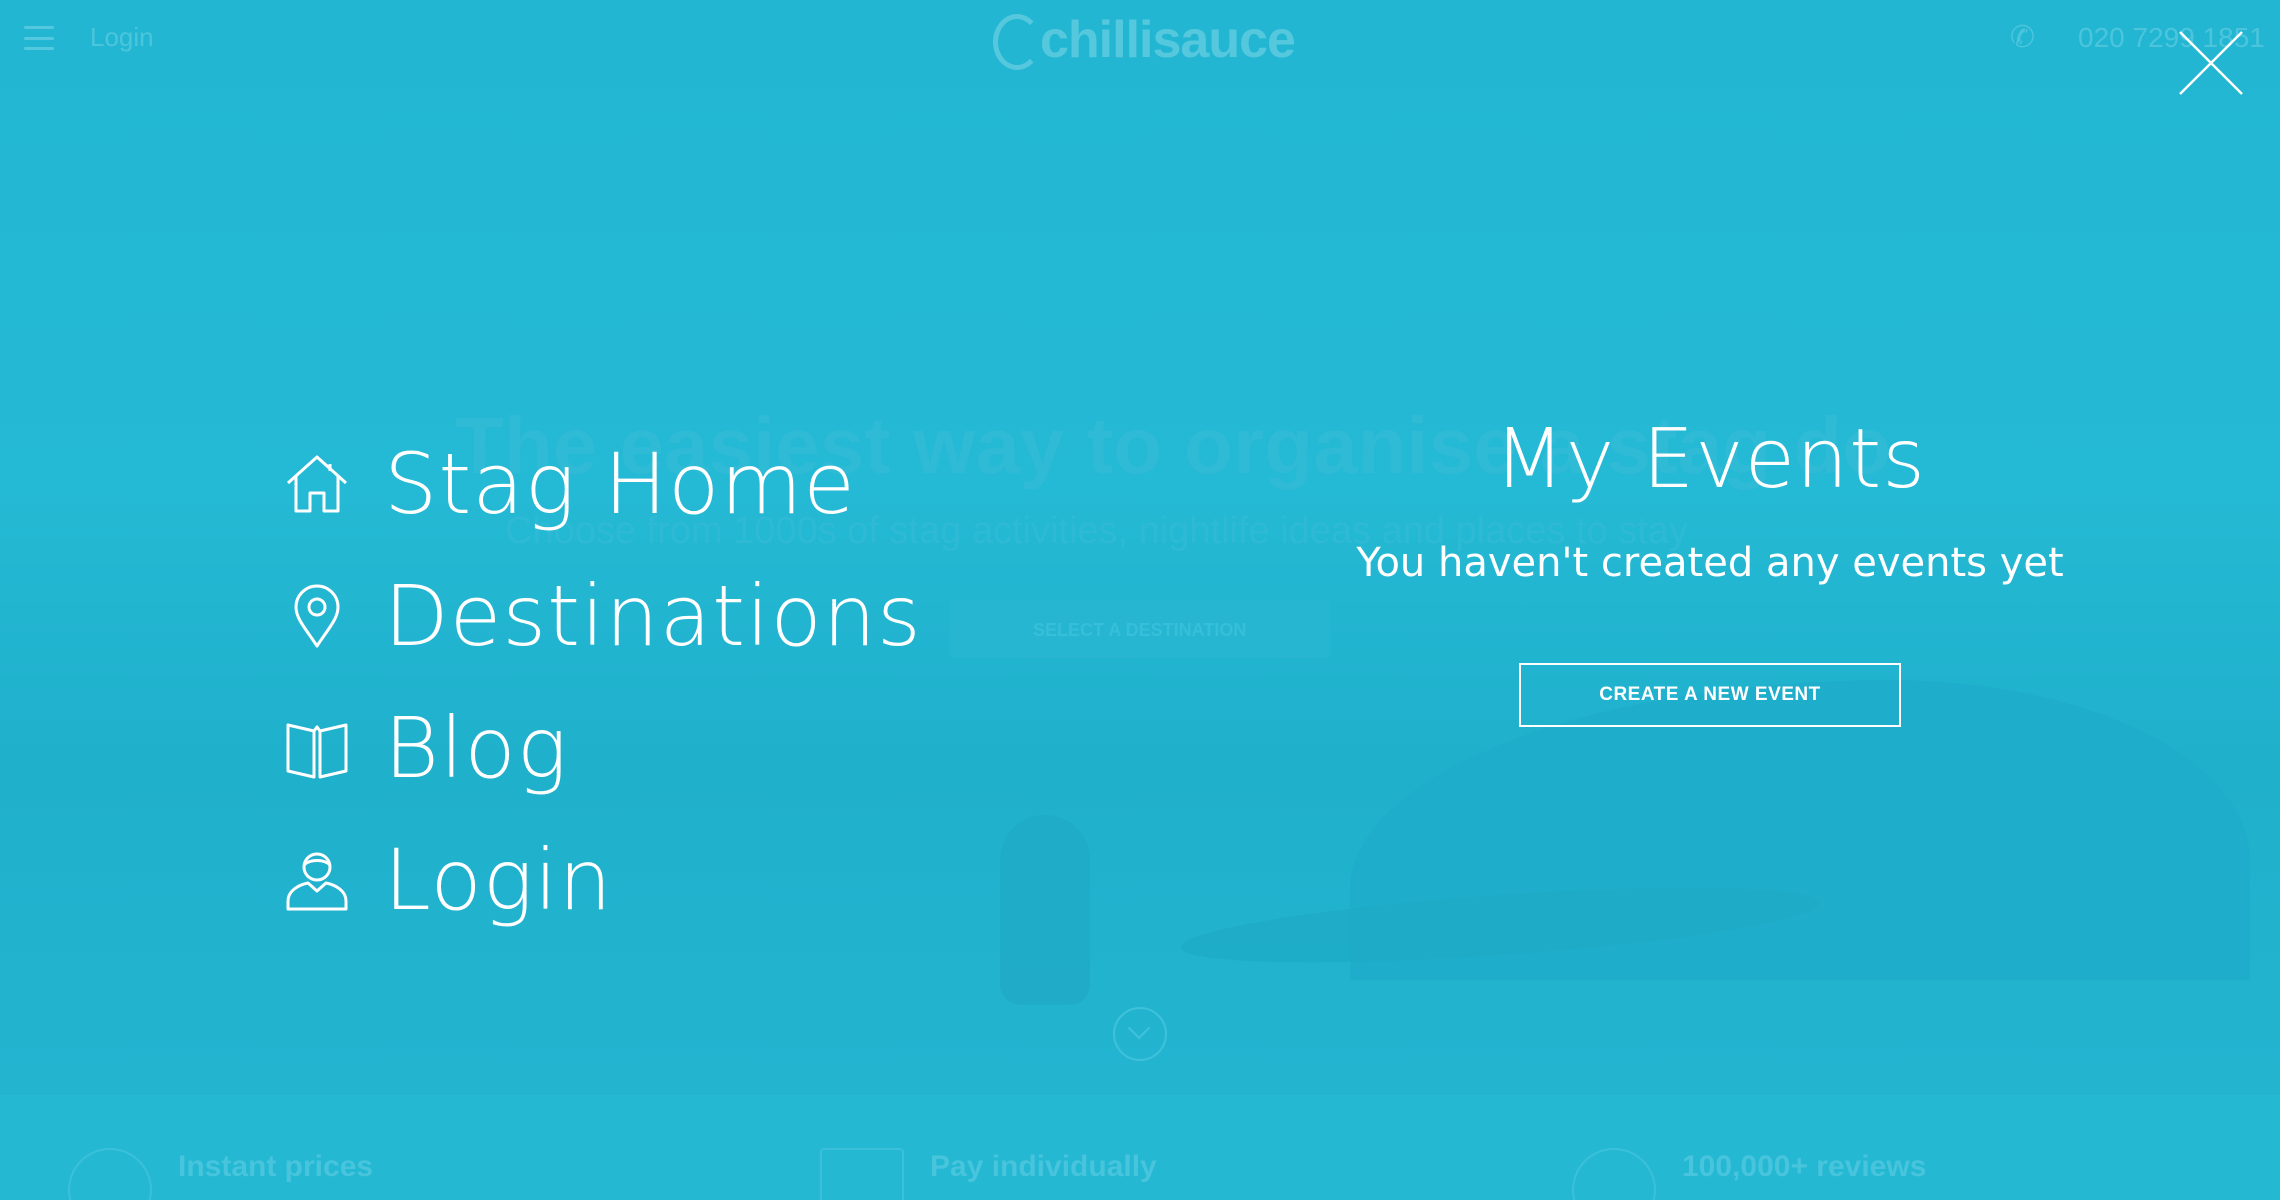 Image resolution: width=2280 pixels, height=1200 pixels. I want to click on nav-item-stag-home: Stag Home, so click(603, 484).